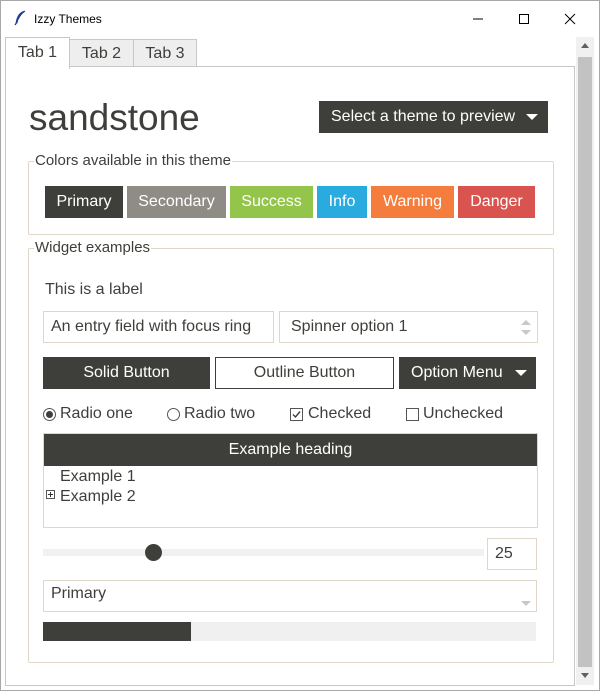 Image resolution: width=600 pixels, height=691 pixels. What do you see at coordinates (290, 596) in the screenshot?
I see `combobox: Primary` at bounding box center [290, 596].